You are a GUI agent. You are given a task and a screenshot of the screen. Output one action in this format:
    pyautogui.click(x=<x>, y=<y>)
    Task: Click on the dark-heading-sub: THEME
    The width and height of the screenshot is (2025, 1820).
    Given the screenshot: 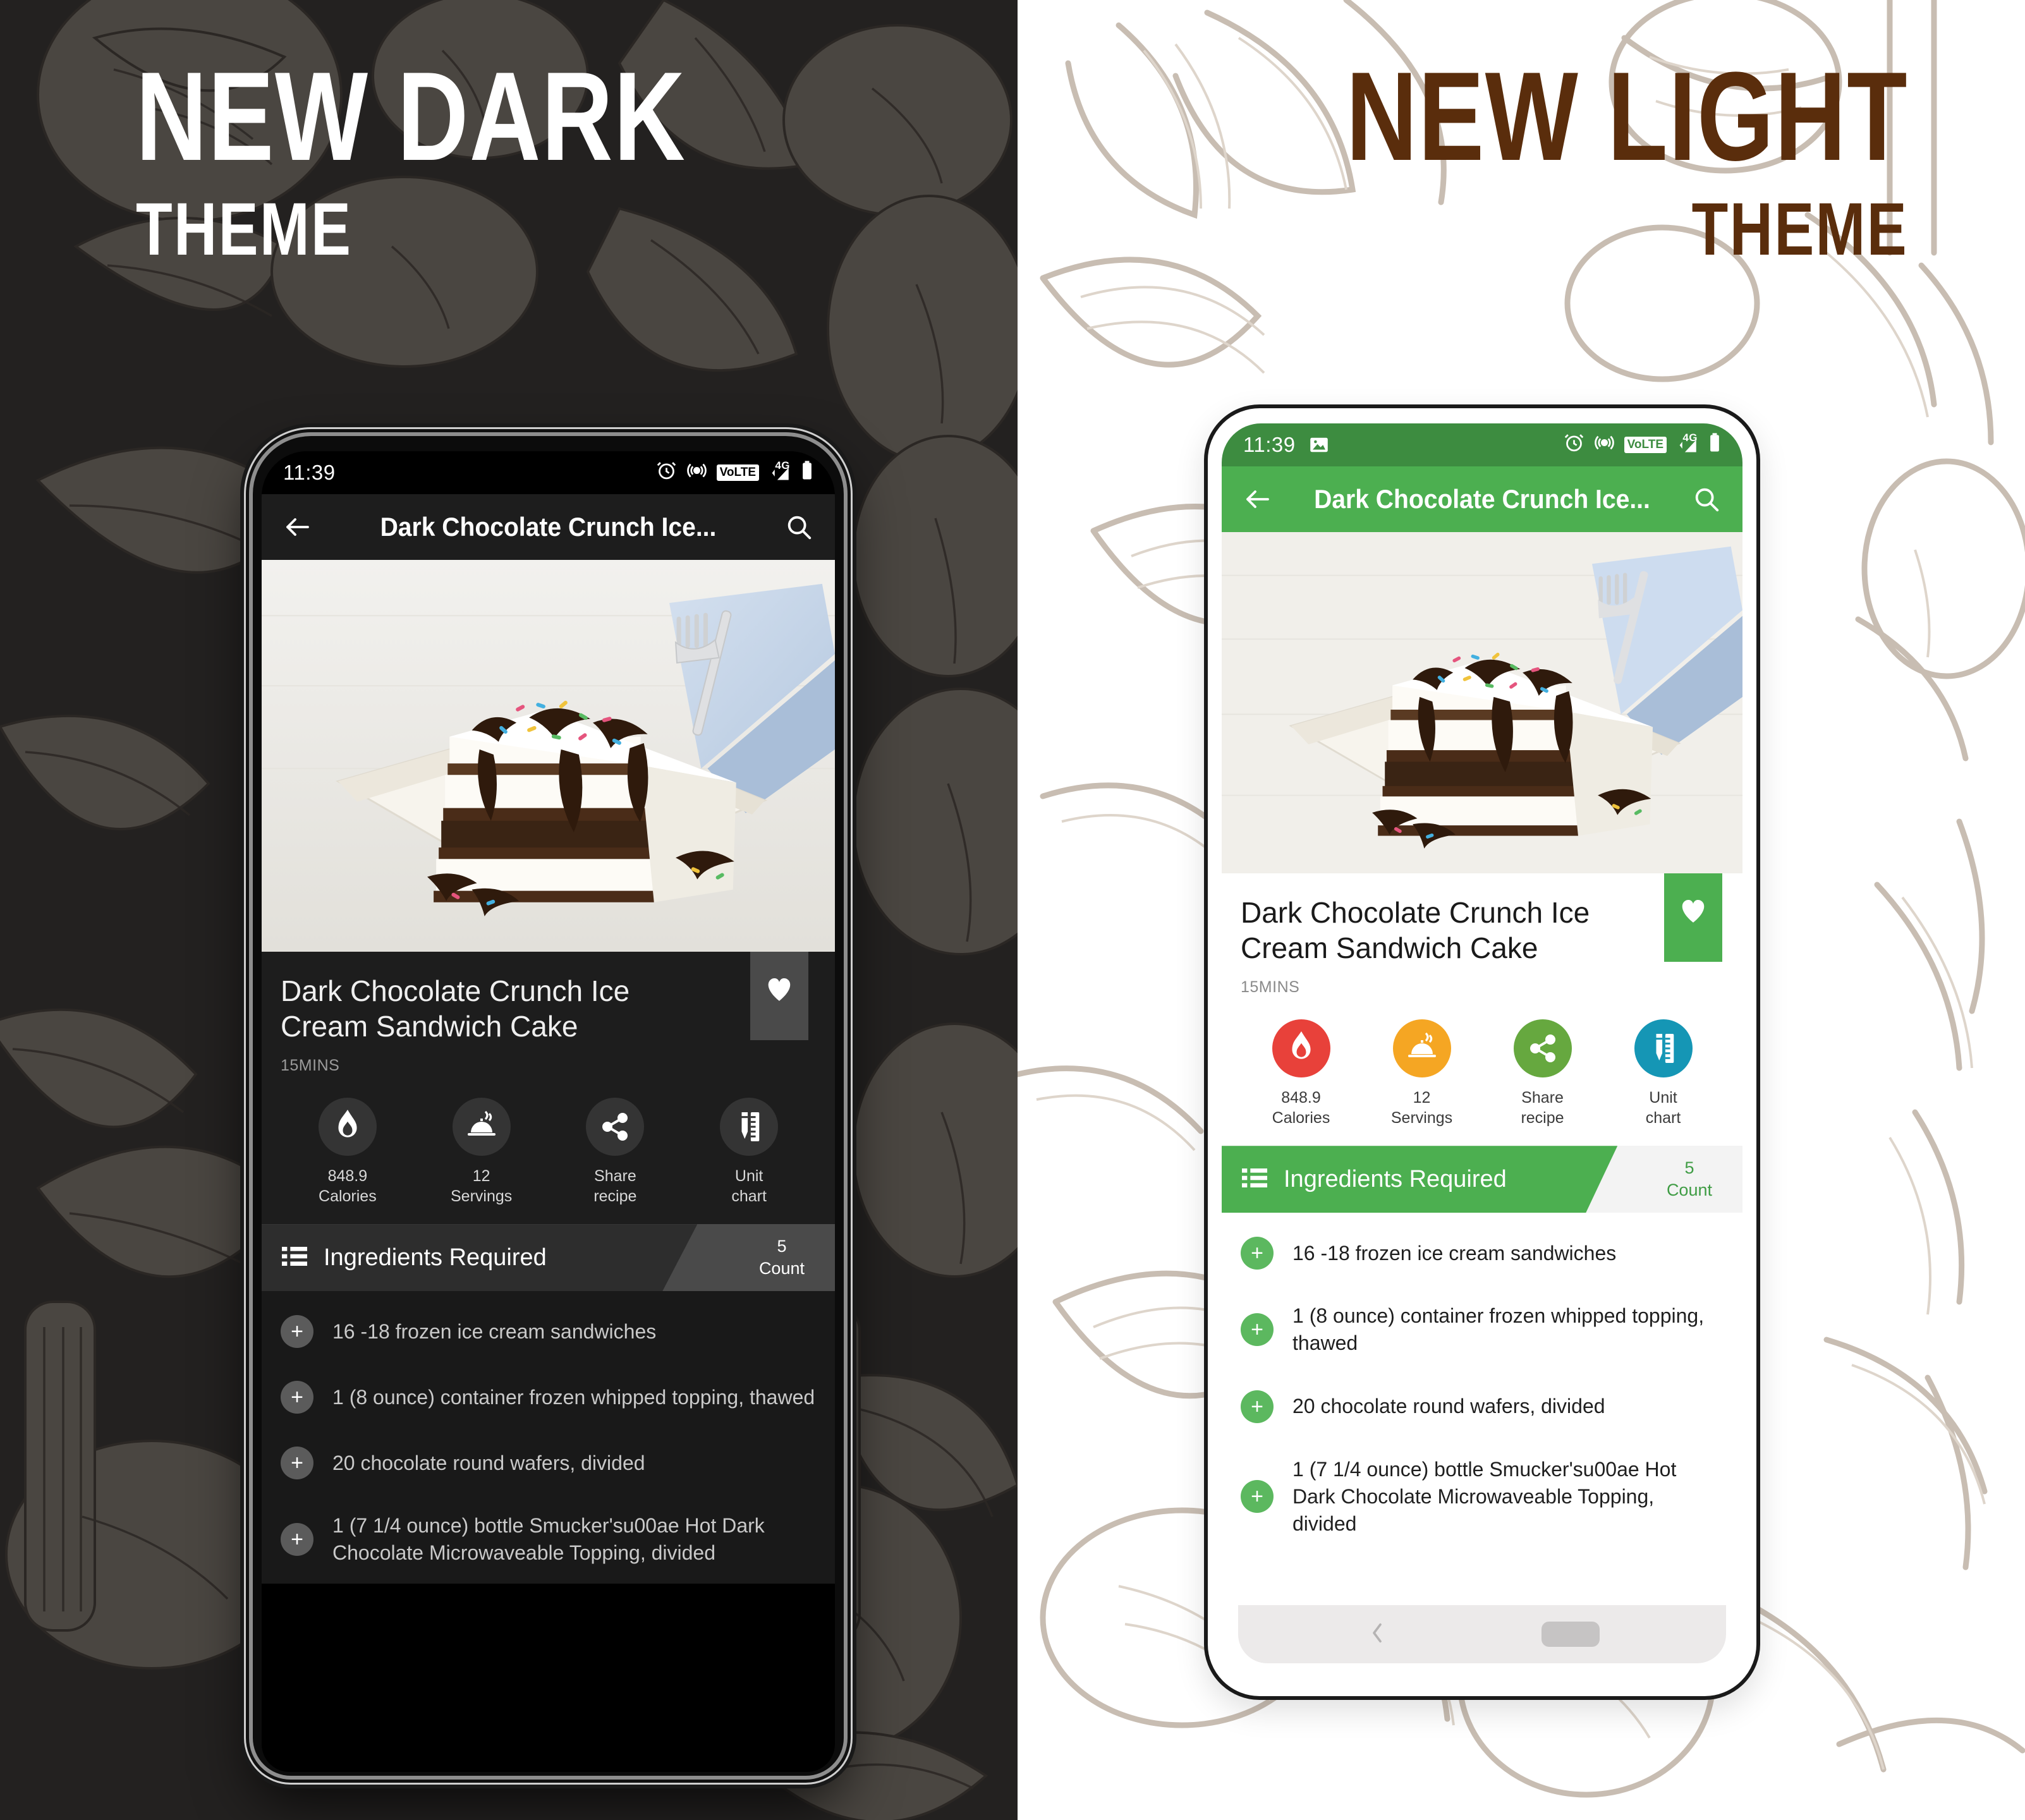 What is the action you would take?
    pyautogui.click(x=245, y=229)
    